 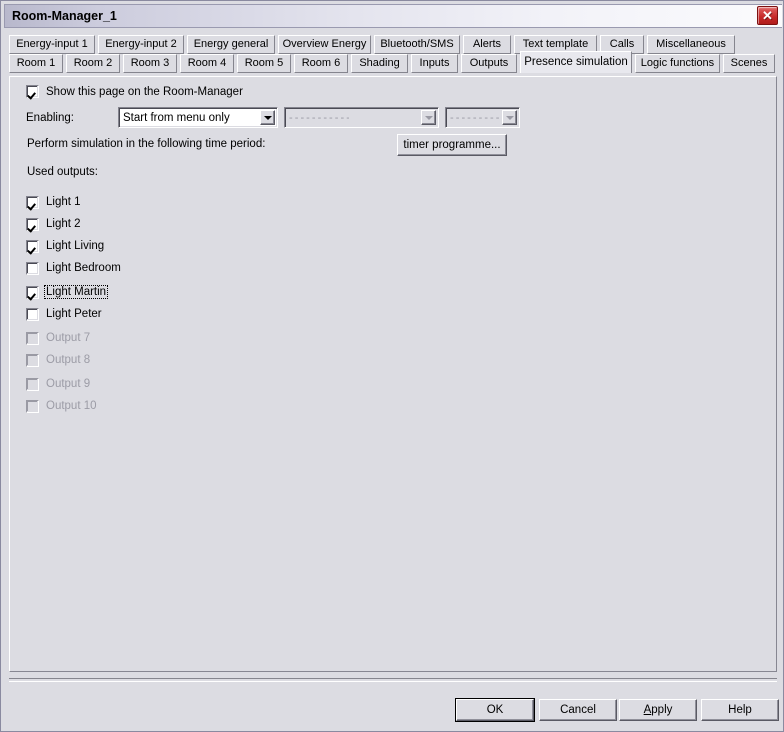 I want to click on tab-miscellaneous: Miscellaneous, so click(x=691, y=44).